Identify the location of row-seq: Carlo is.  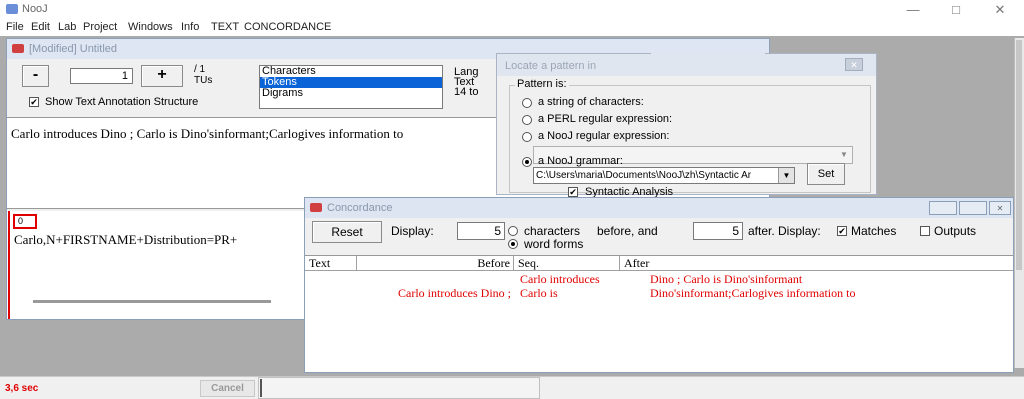
(539, 293).